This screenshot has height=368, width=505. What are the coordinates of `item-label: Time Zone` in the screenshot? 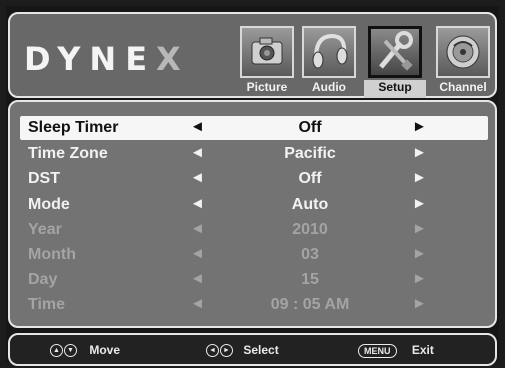 It's located at (68, 153).